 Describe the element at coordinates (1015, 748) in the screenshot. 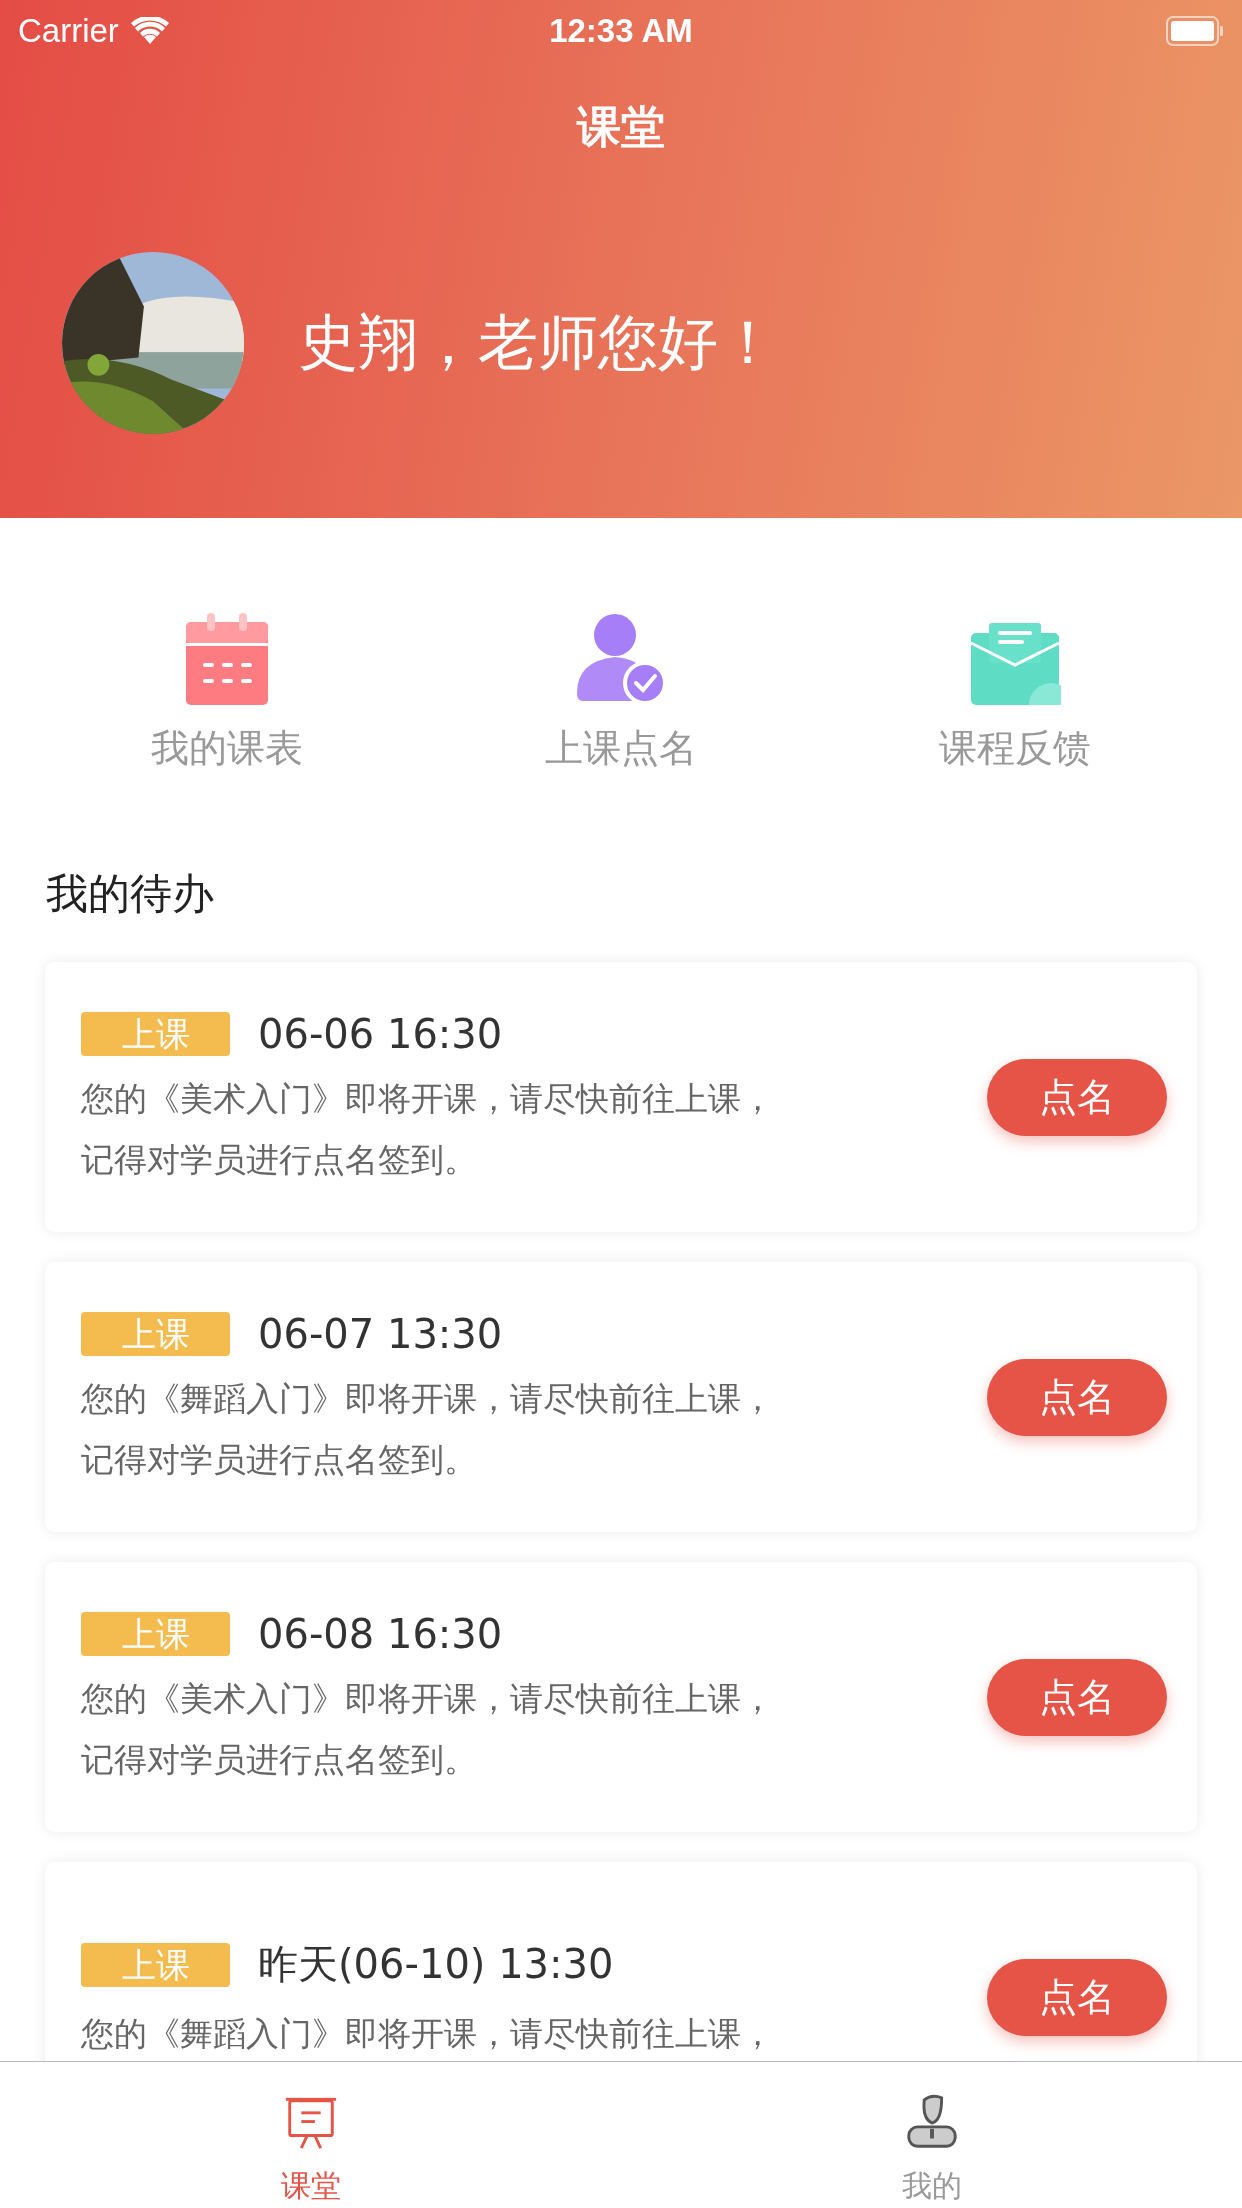

I see `shortcut-link: 课程反馈` at that location.